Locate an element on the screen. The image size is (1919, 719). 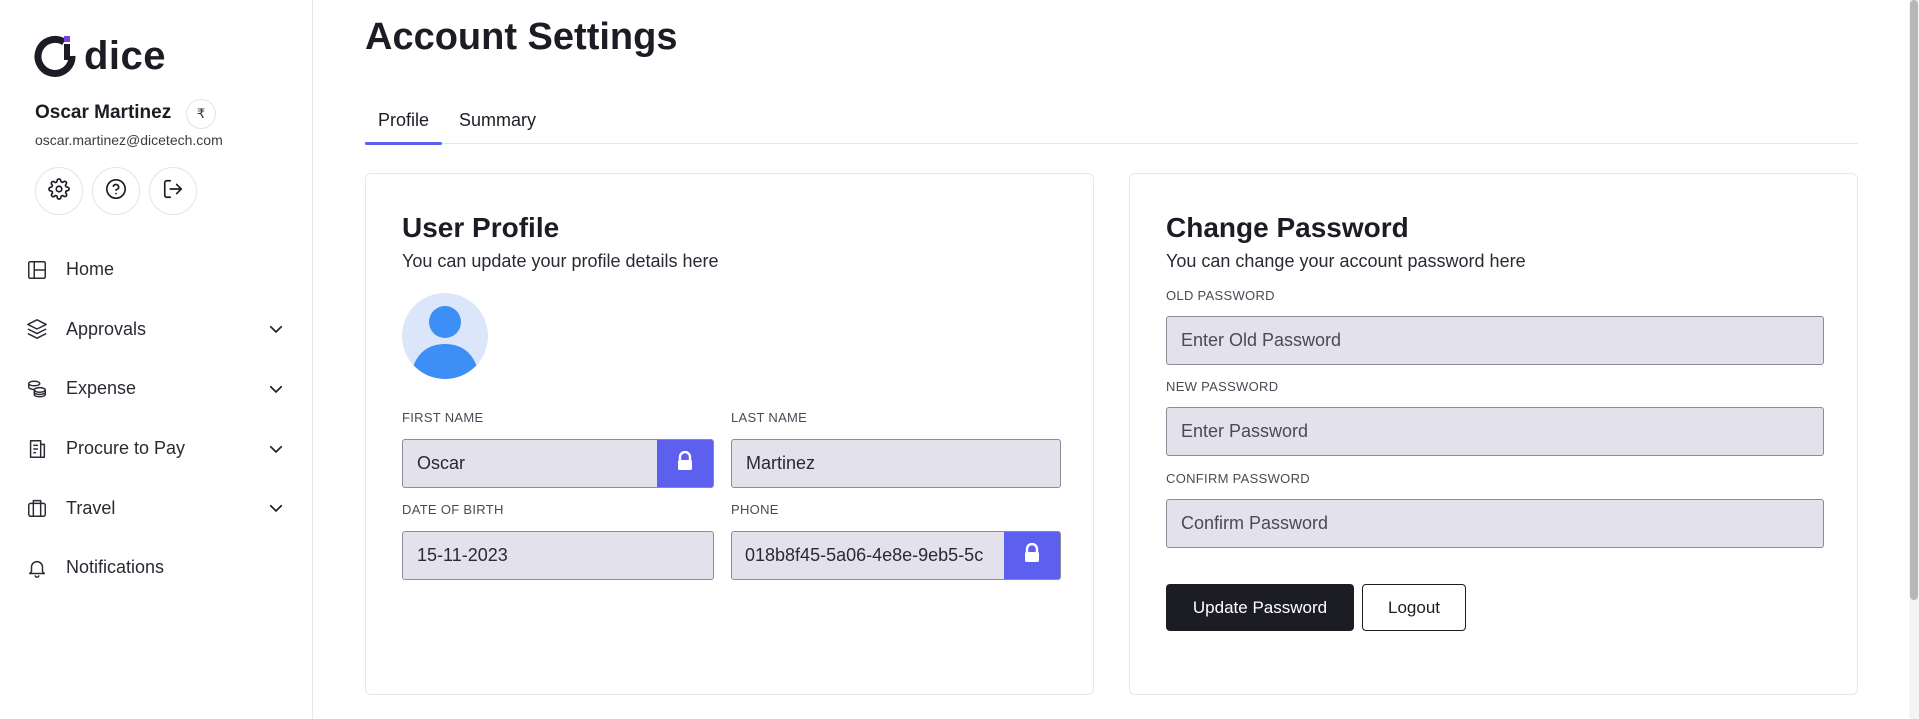
logo: dice is located at coordinates (100, 56).